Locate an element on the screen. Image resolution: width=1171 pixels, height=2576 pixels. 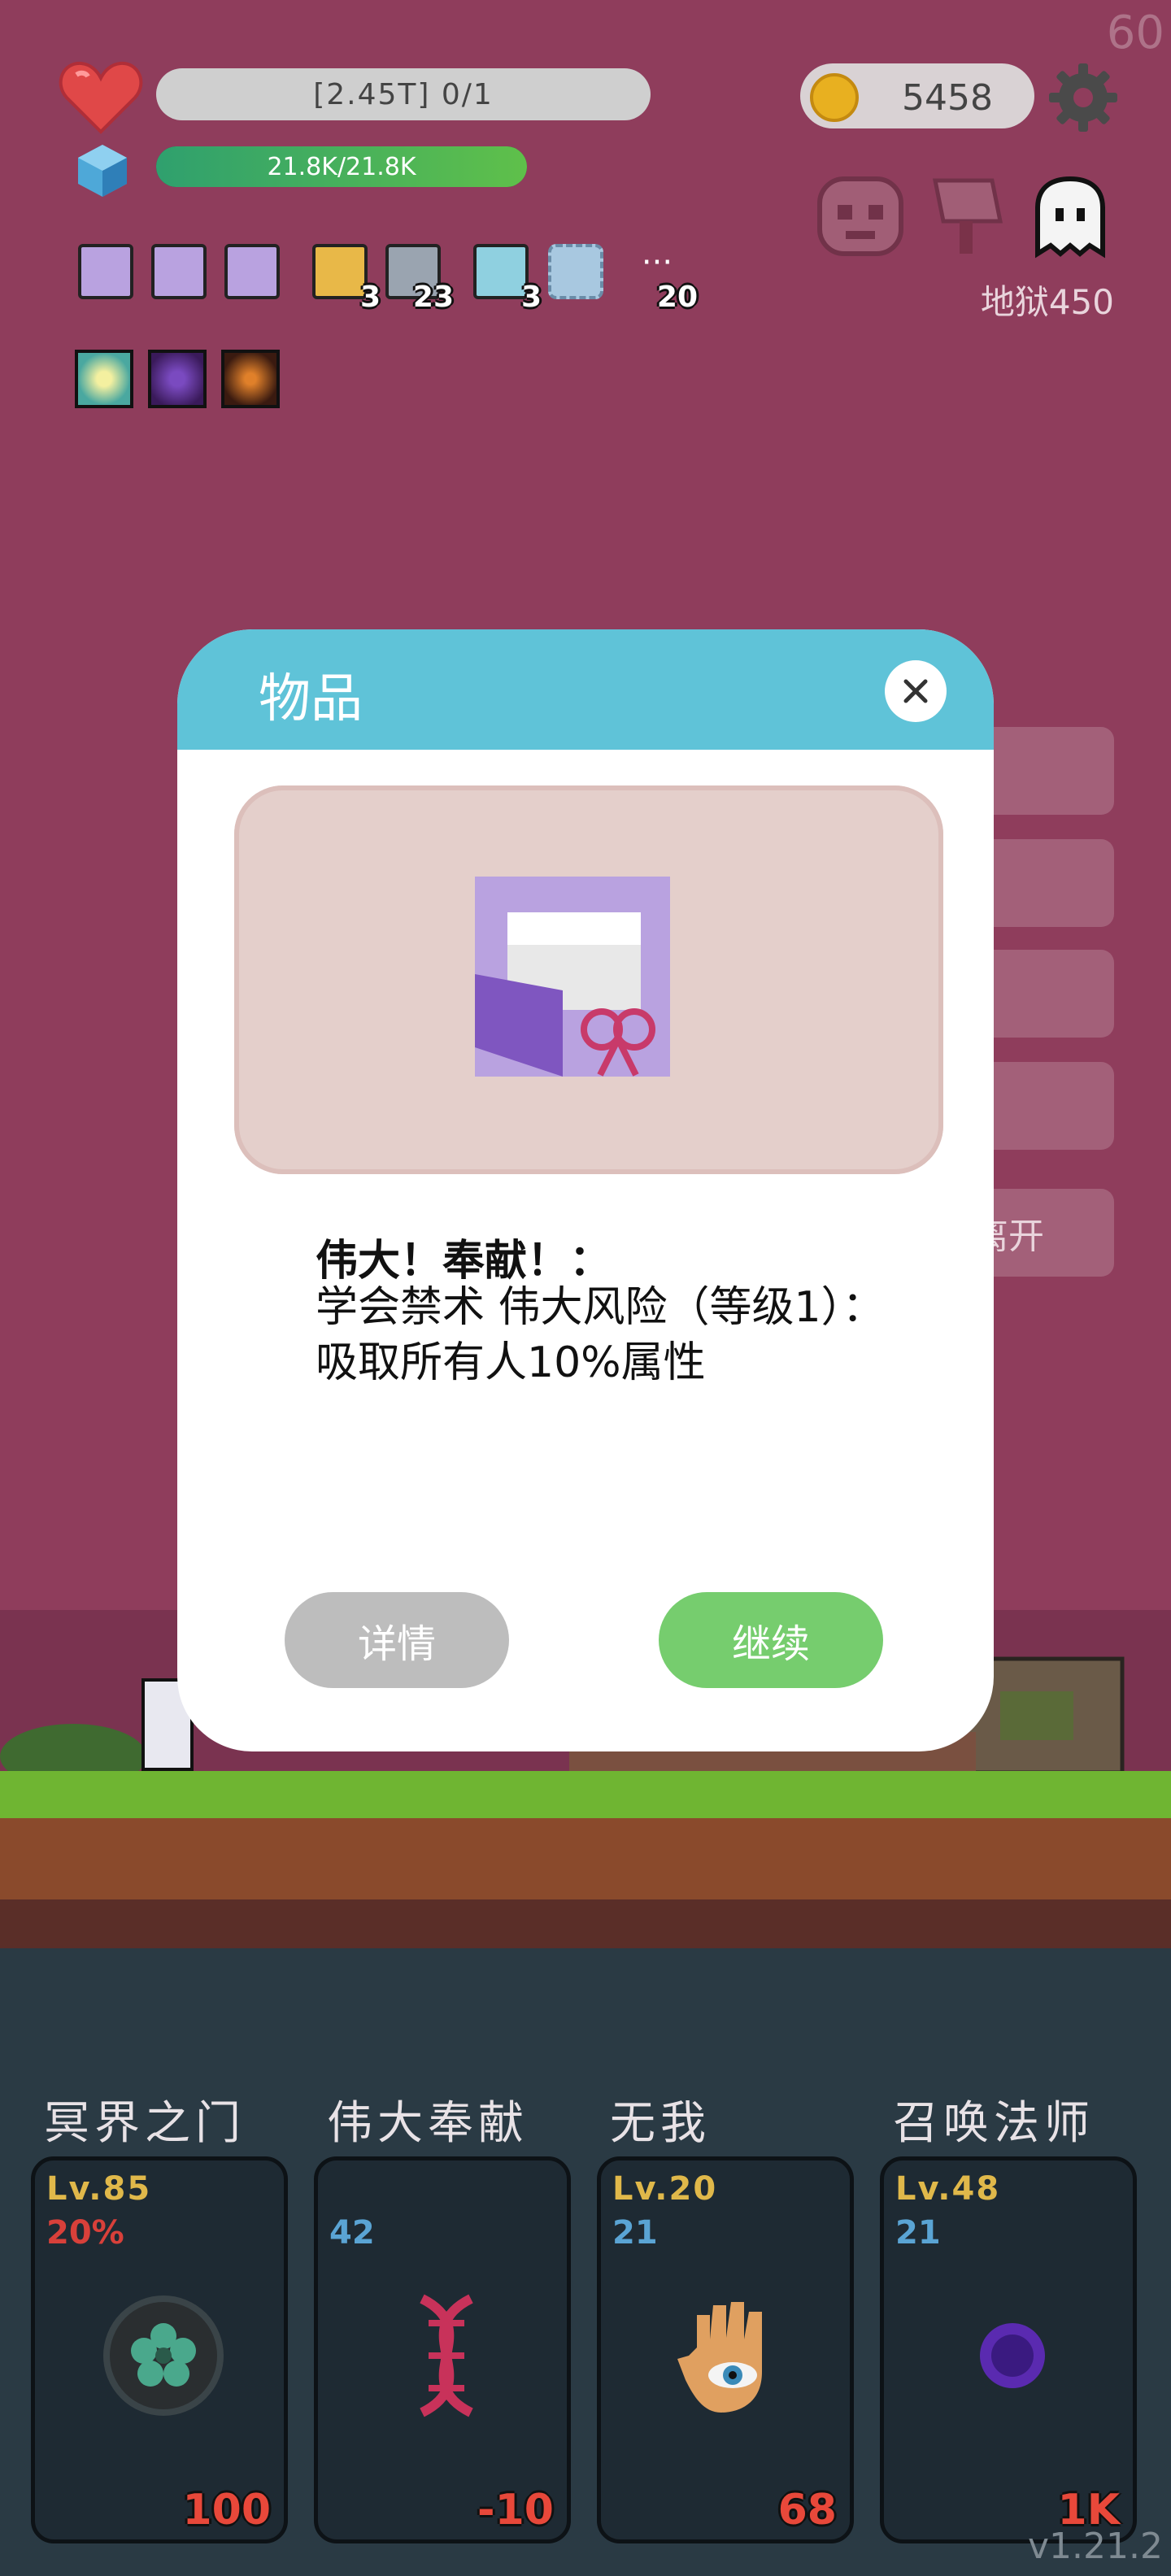
inventory-item: 23 is located at coordinates (418, 277).